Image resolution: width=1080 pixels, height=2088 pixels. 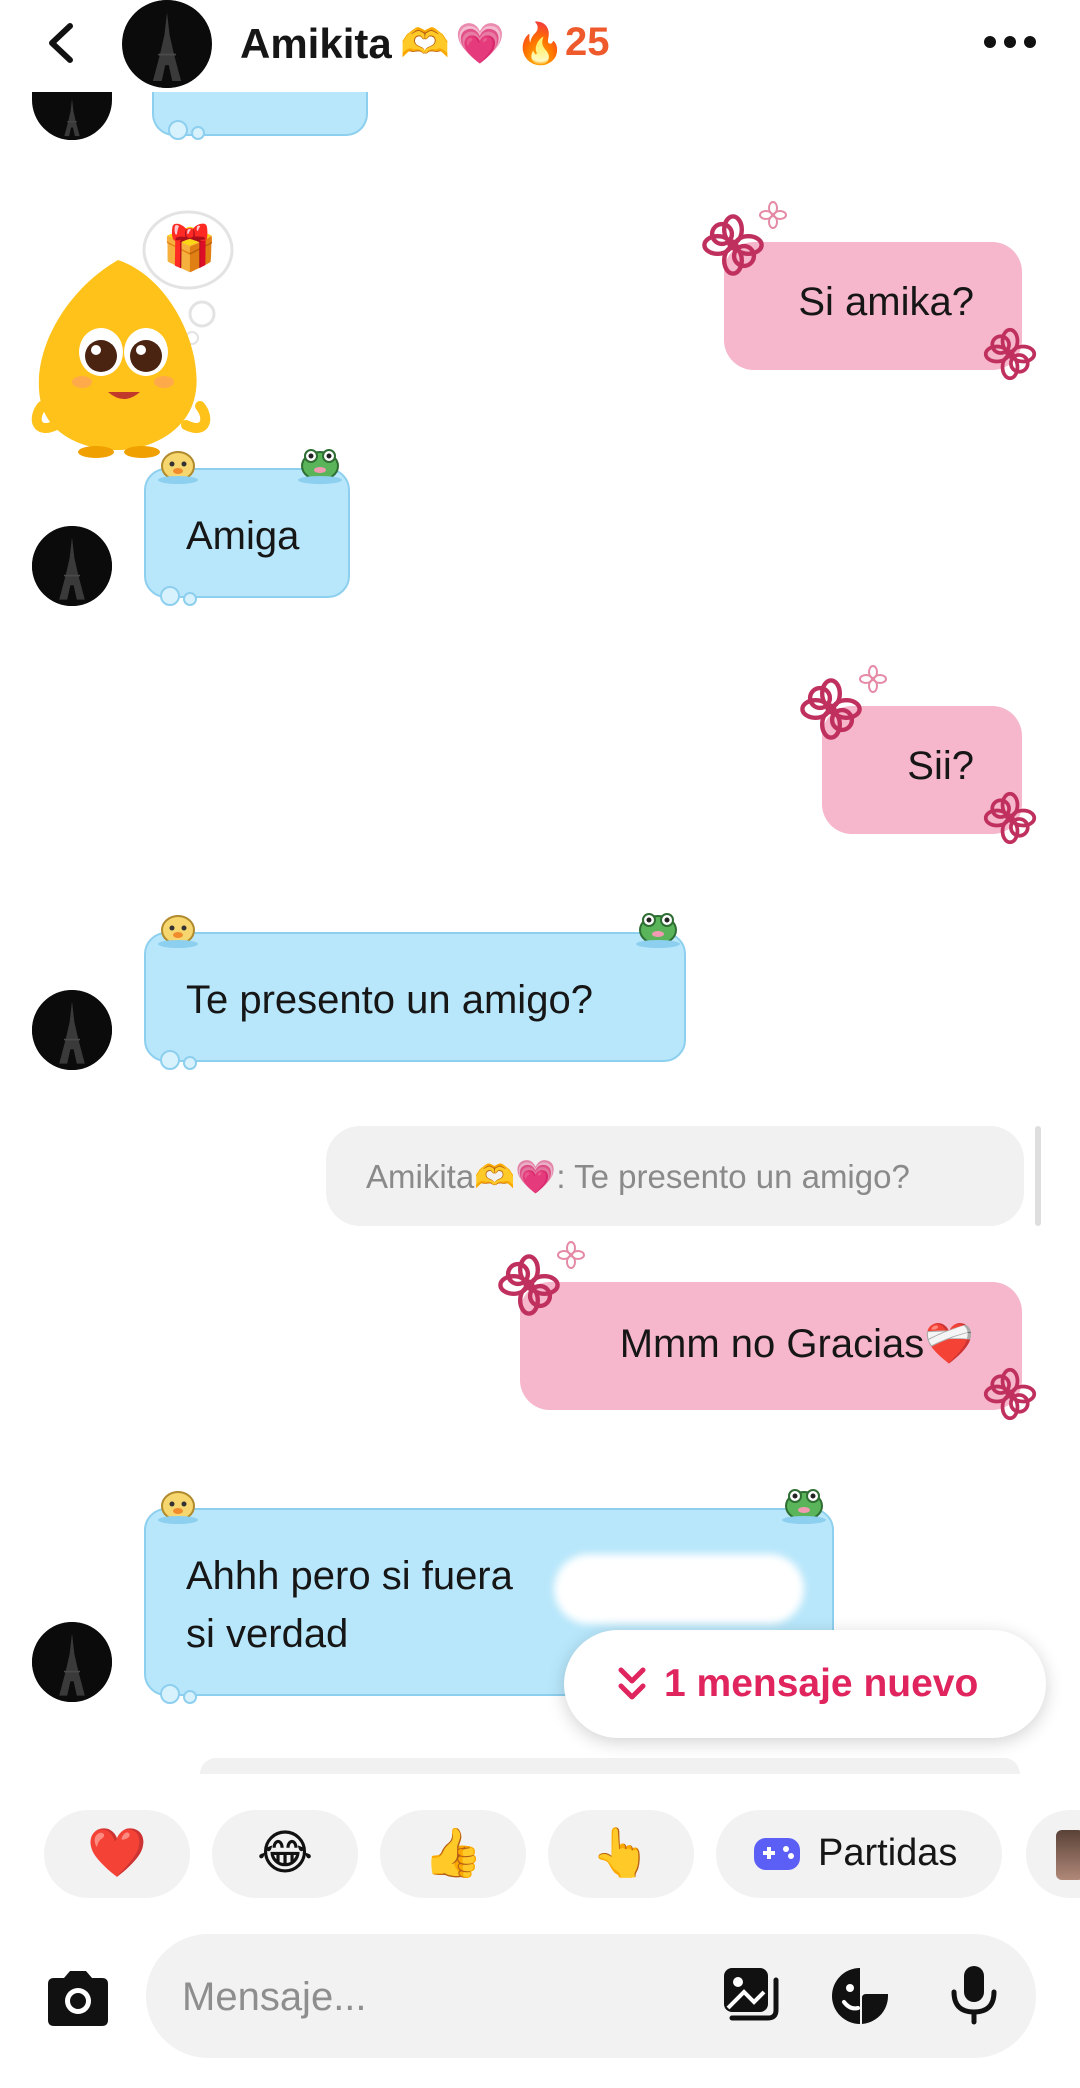 What do you see at coordinates (442, 1997) in the screenshot?
I see `message-input` at bounding box center [442, 1997].